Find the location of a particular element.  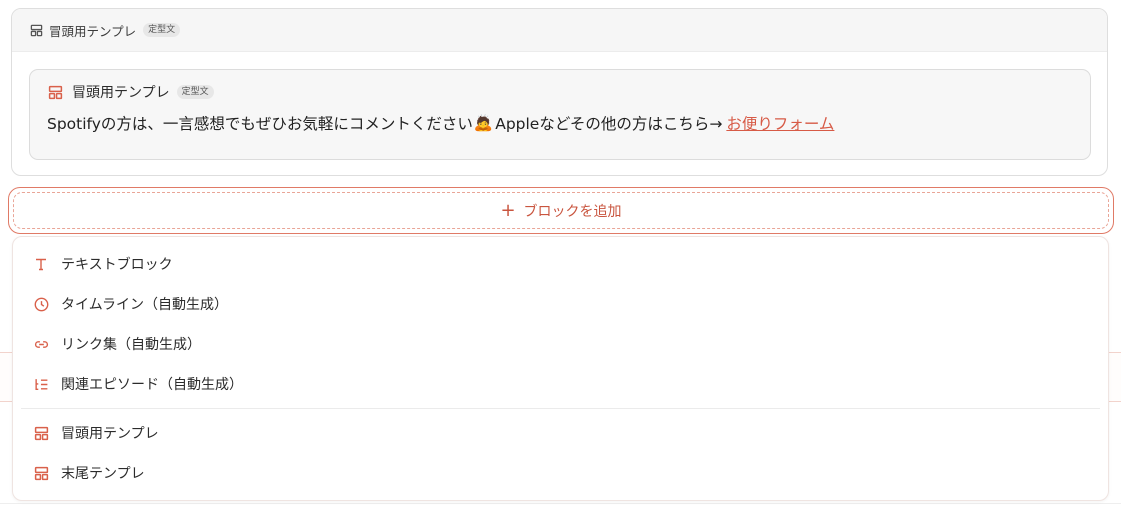

menu-item-related-episodes: 関連エピソード（自動生成） is located at coordinates (138, 384).